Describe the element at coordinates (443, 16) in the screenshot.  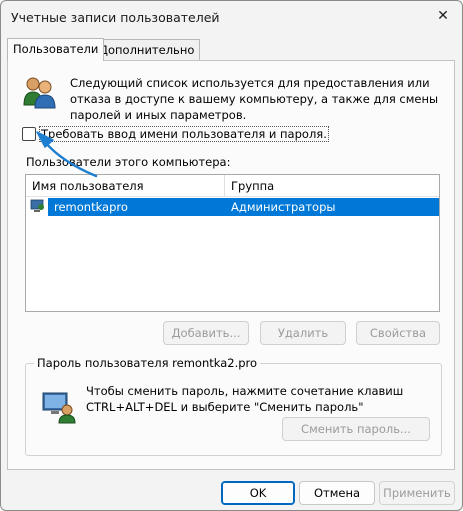
I see `close-icon: ✕` at that location.